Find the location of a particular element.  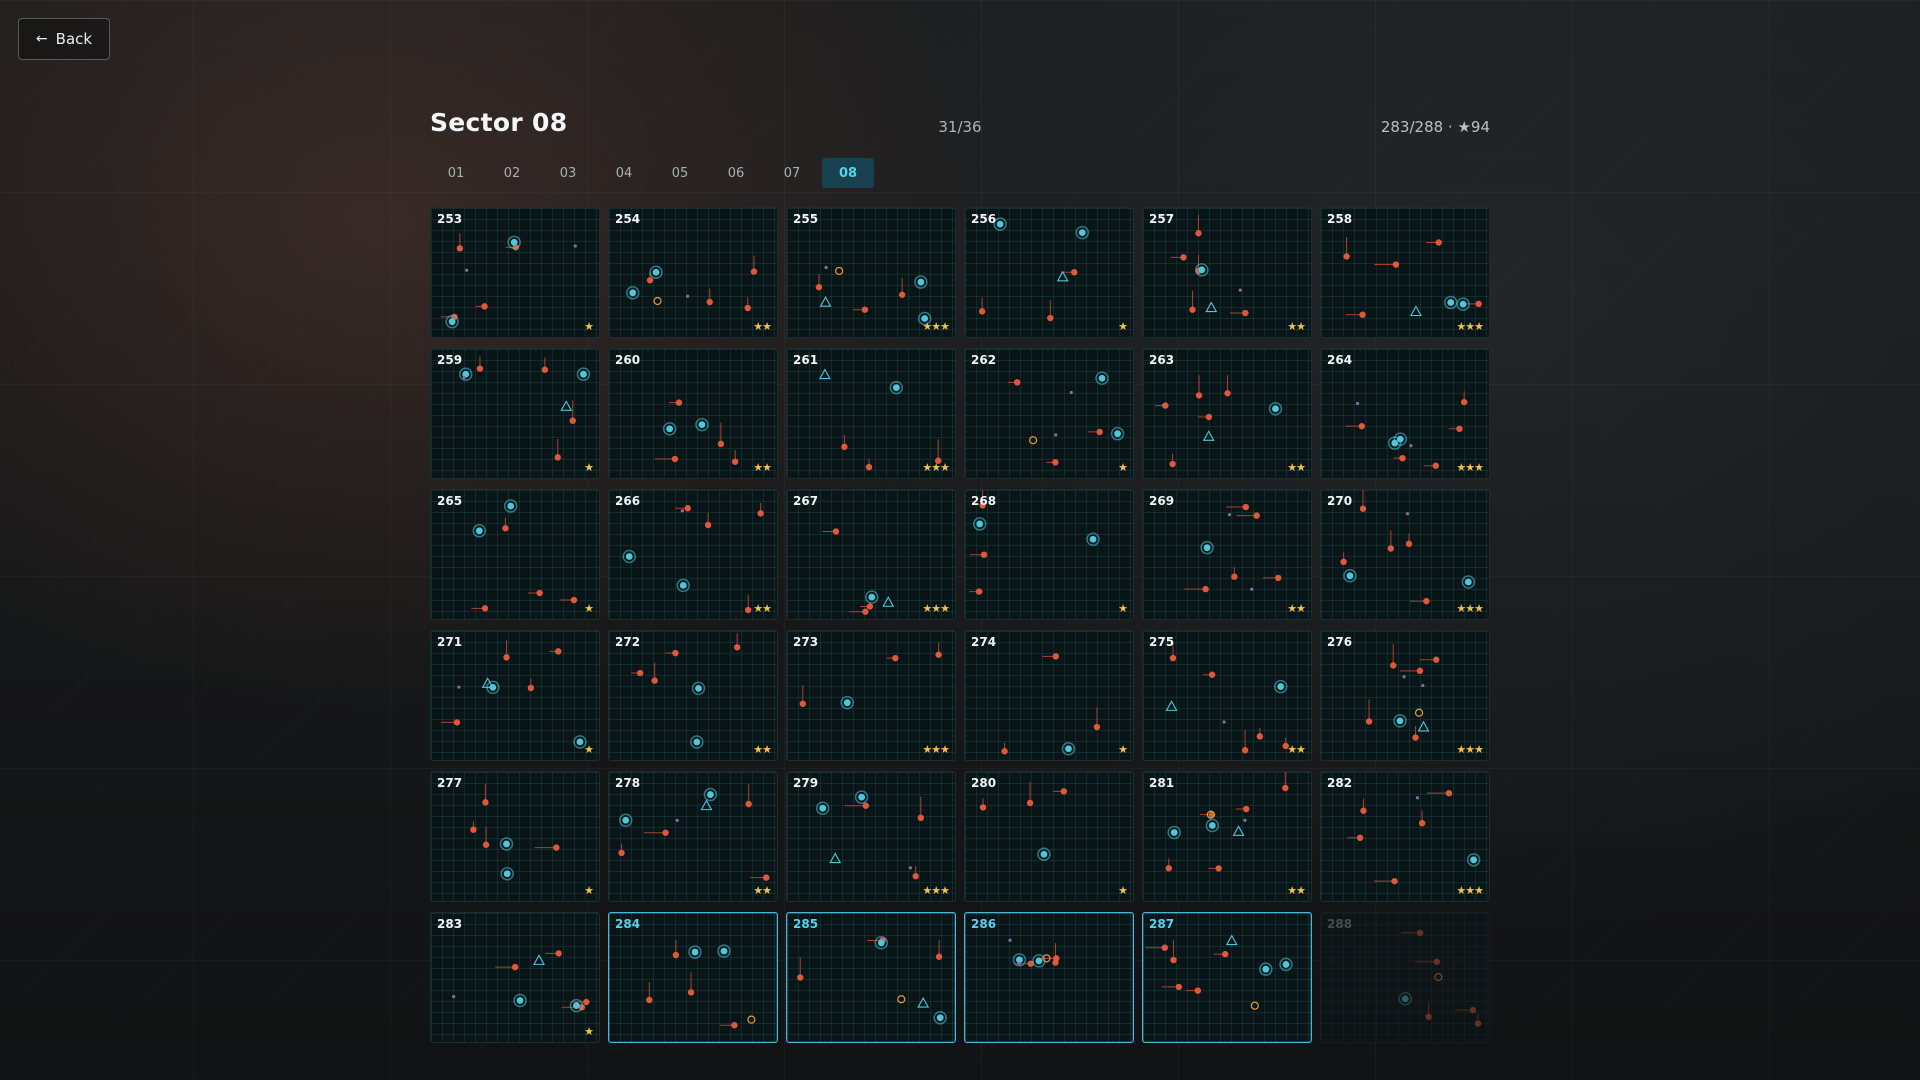

level-tile-261: 261 ★★★ is located at coordinates (871, 413).